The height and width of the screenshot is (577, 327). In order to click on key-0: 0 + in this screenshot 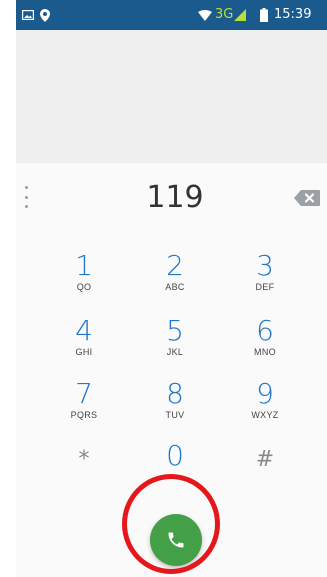, I will do `click(175, 470)`.